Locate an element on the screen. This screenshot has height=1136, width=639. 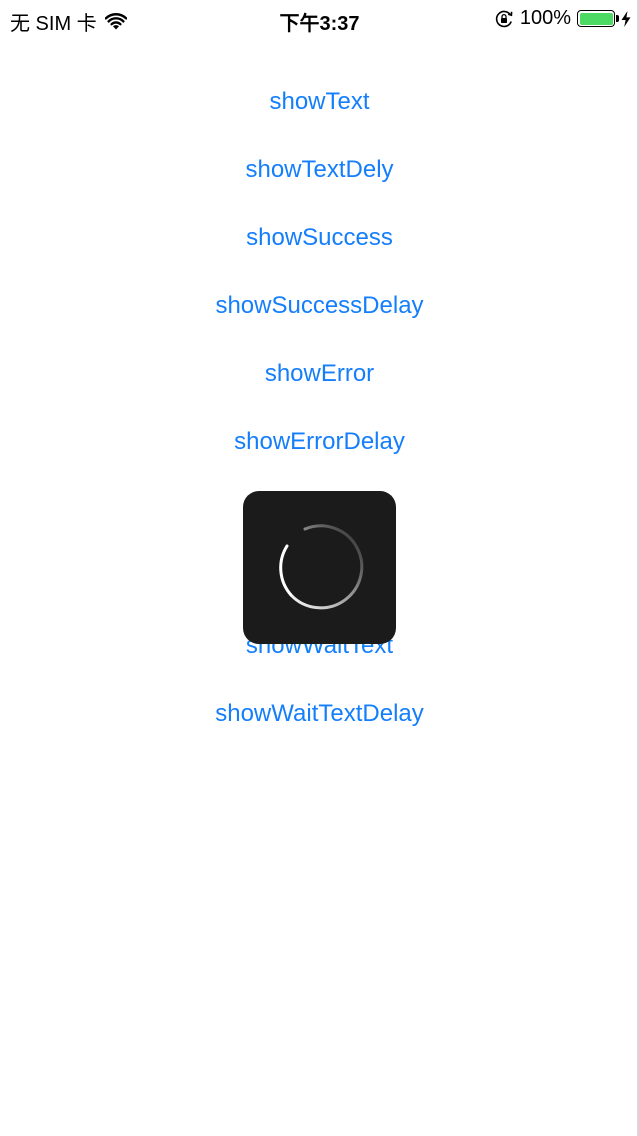
orientation-lock-icon is located at coordinates (504, 19).